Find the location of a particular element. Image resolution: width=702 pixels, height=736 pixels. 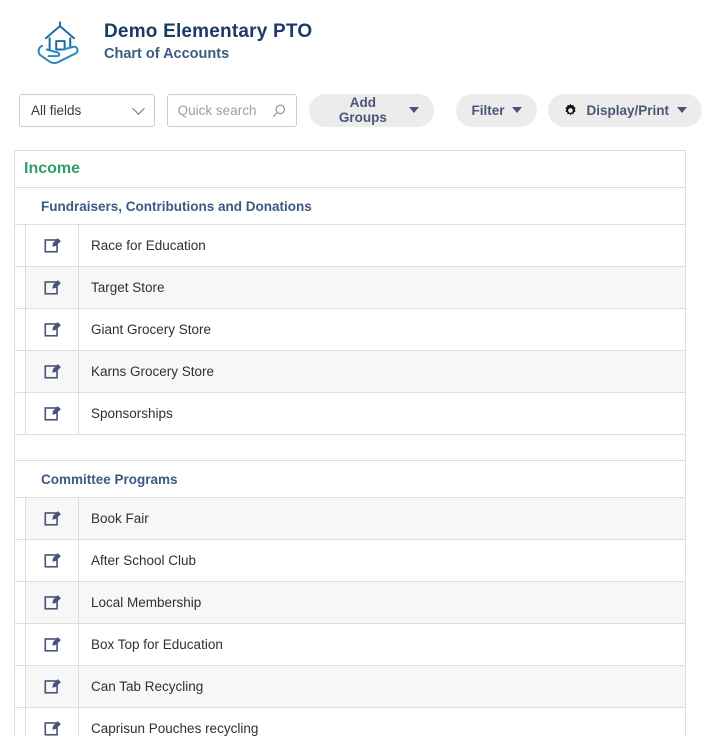

account-name: Box Top for Education is located at coordinates (157, 644).